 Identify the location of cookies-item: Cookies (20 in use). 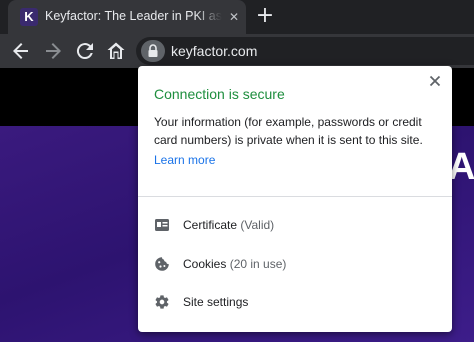
(295, 264).